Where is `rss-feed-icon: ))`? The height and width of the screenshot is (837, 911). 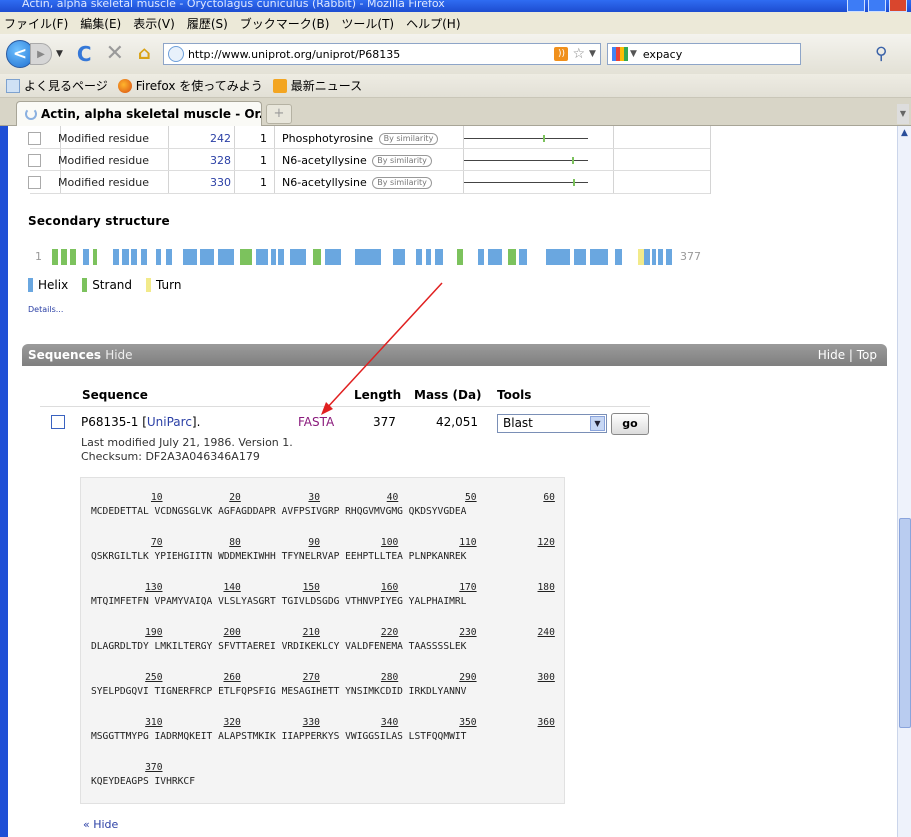
rss-feed-icon: )) is located at coordinates (561, 54).